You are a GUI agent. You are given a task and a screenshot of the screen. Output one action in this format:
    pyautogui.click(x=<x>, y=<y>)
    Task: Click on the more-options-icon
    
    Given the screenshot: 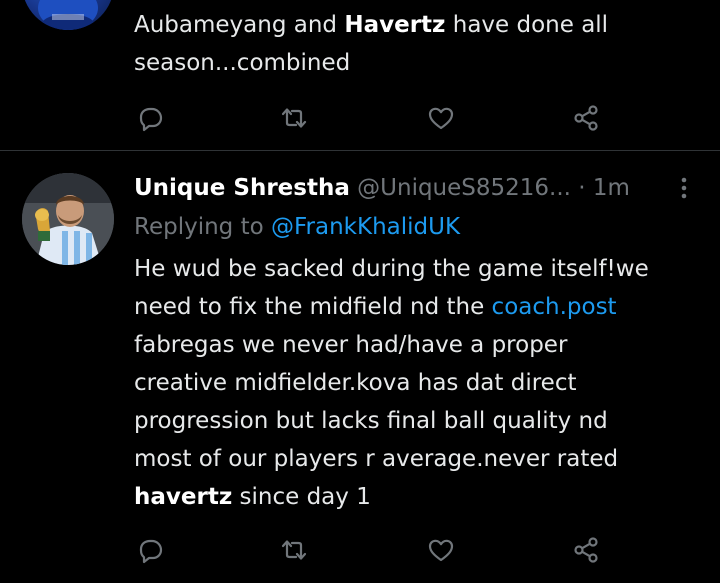 What is the action you would take?
    pyautogui.click(x=684, y=189)
    